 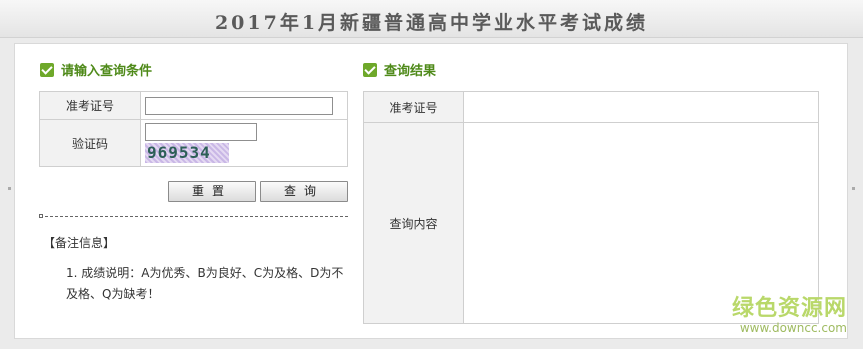 What do you see at coordinates (244, 143) in the screenshot?
I see `captcha-cell: 969534` at bounding box center [244, 143].